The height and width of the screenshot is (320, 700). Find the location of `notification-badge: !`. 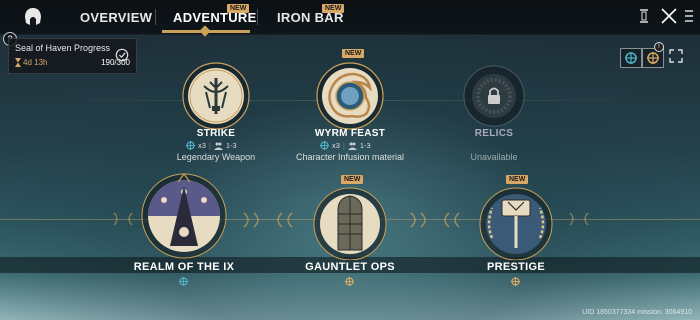

notification-badge: ! is located at coordinates (659, 47).